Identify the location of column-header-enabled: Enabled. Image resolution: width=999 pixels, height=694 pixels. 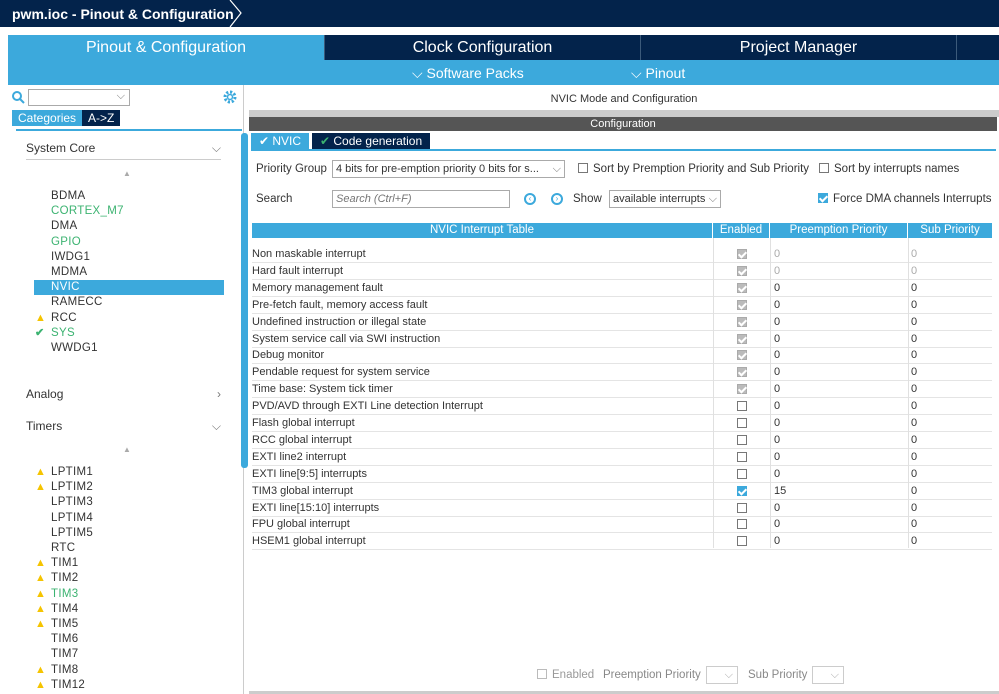
(741, 230).